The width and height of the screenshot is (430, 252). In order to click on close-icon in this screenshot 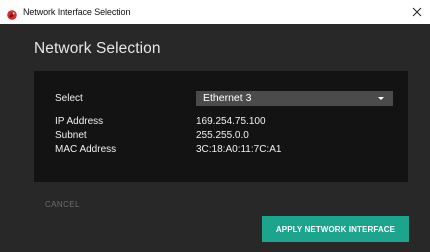, I will do `click(417, 12)`.